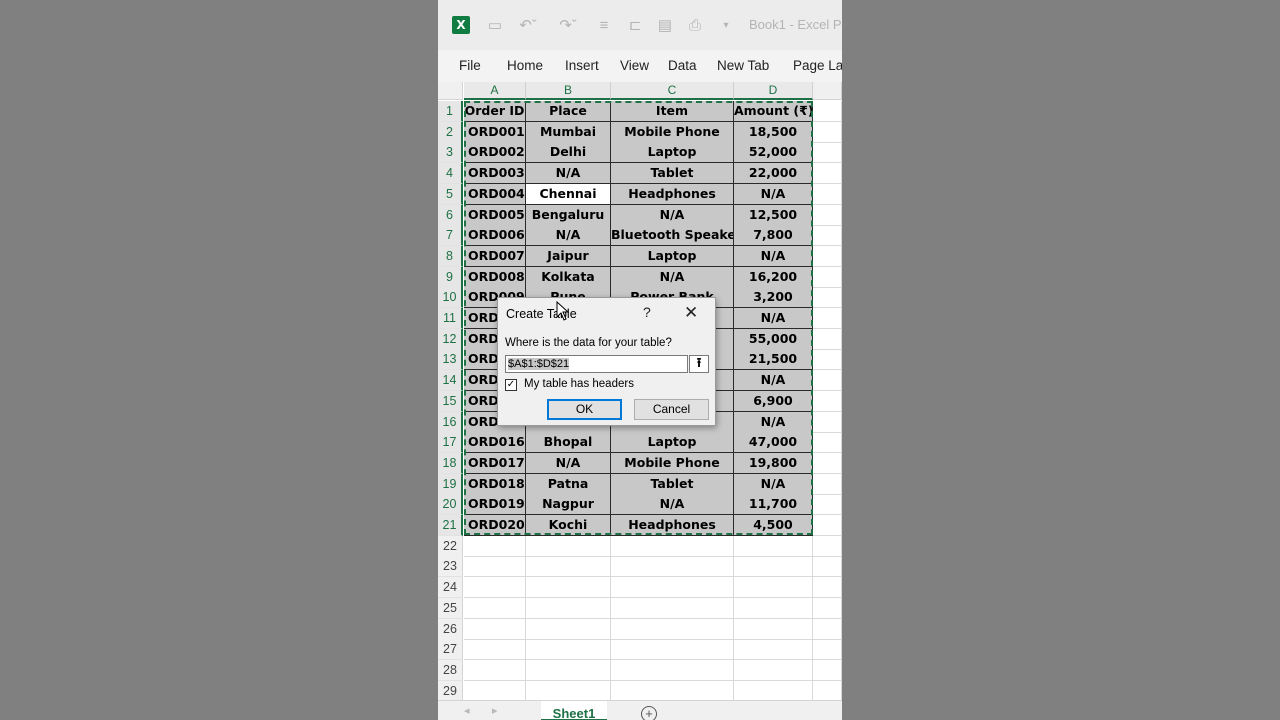  What do you see at coordinates (584, 409) in the screenshot?
I see `ok-button: OK` at bounding box center [584, 409].